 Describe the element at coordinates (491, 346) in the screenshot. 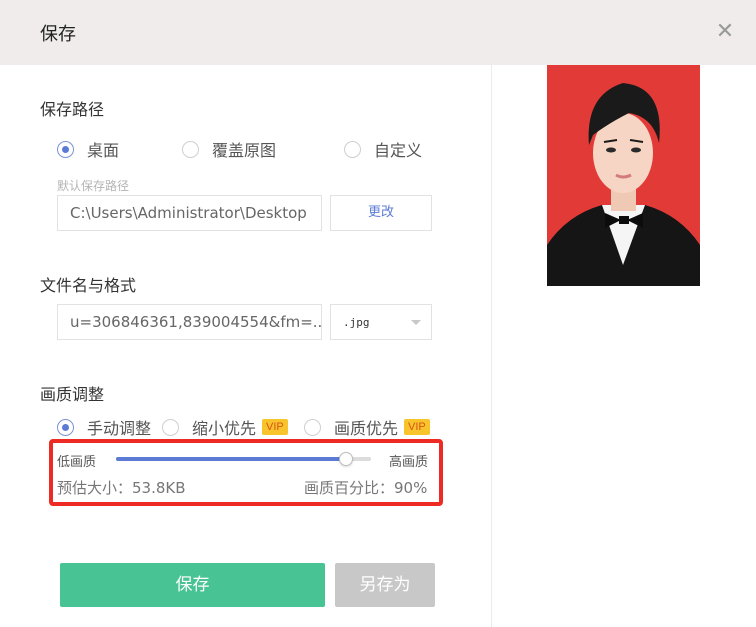

I see `panel-divider` at that location.